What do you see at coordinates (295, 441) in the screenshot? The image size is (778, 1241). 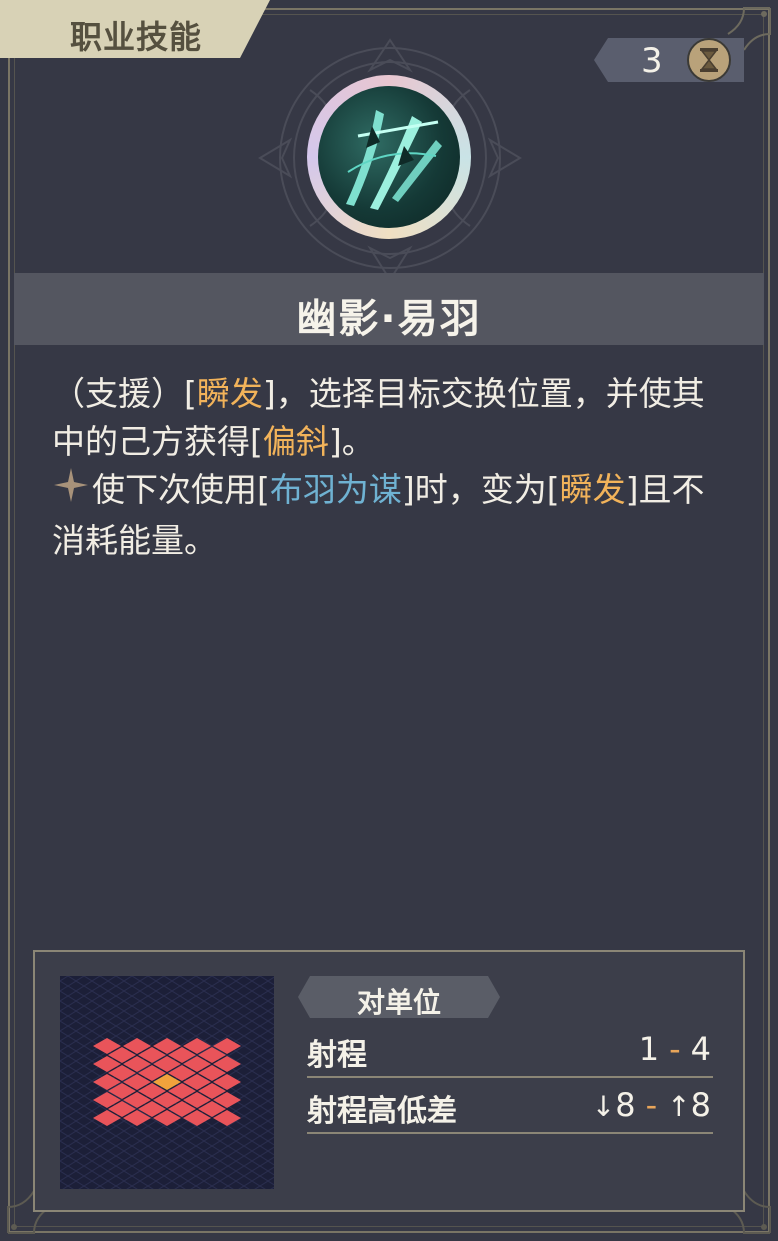 I see `keyword-deflect: 偏斜` at bounding box center [295, 441].